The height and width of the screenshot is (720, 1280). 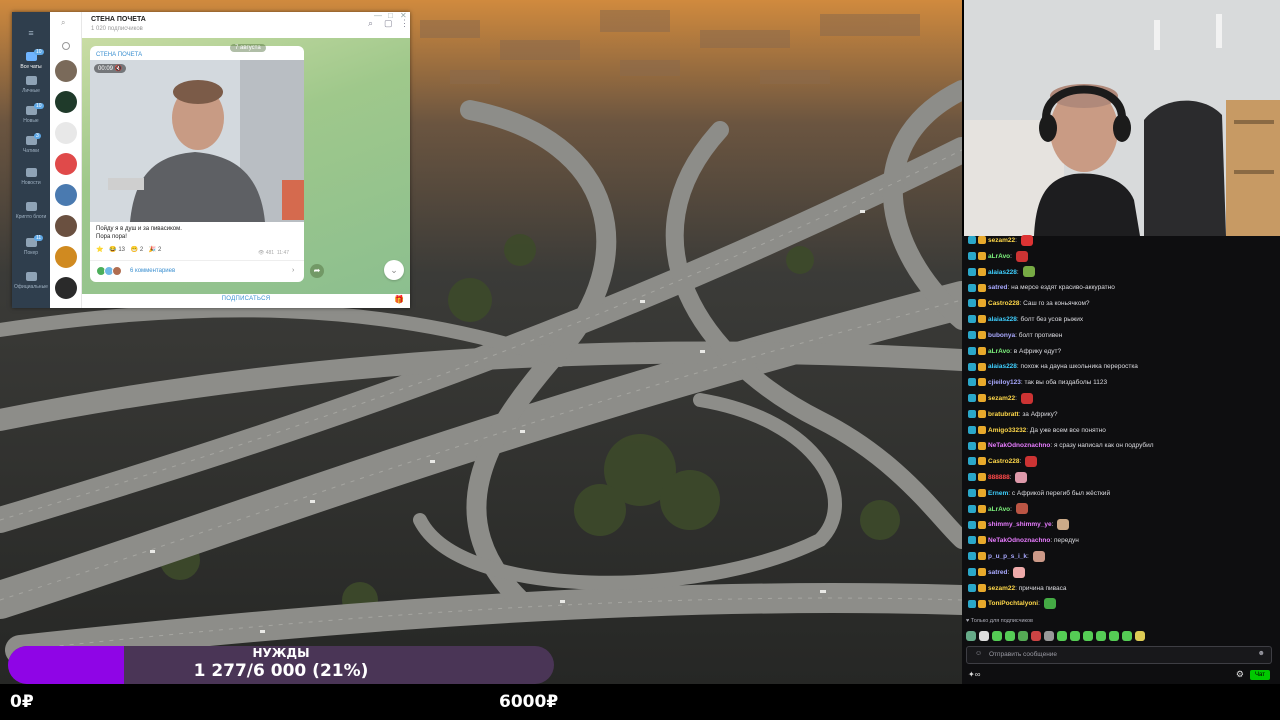 I want to click on chat-message: Castro228: Саш го за коньячком?, so click(x=1123, y=304).